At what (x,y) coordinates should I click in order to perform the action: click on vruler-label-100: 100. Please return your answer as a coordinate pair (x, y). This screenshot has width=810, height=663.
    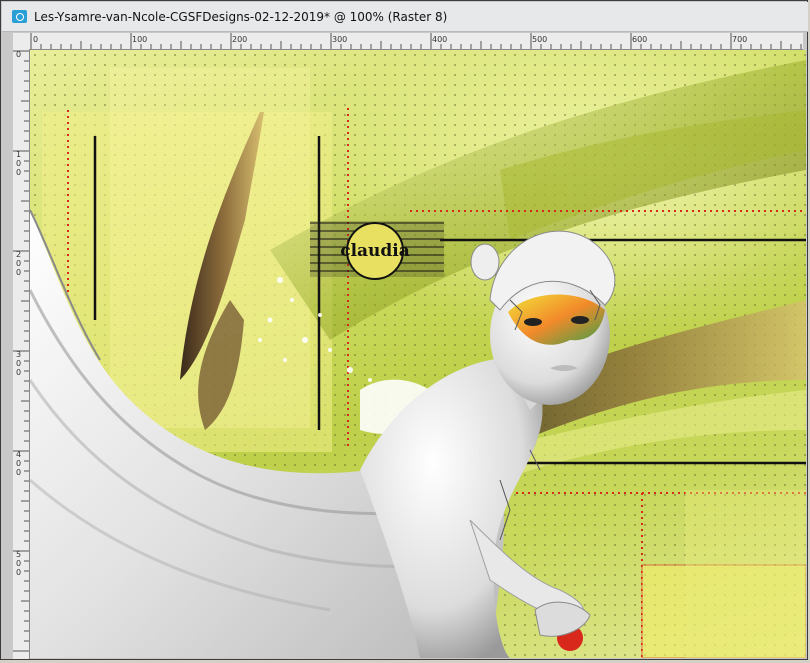
    Looking at the image, I should click on (18, 163).